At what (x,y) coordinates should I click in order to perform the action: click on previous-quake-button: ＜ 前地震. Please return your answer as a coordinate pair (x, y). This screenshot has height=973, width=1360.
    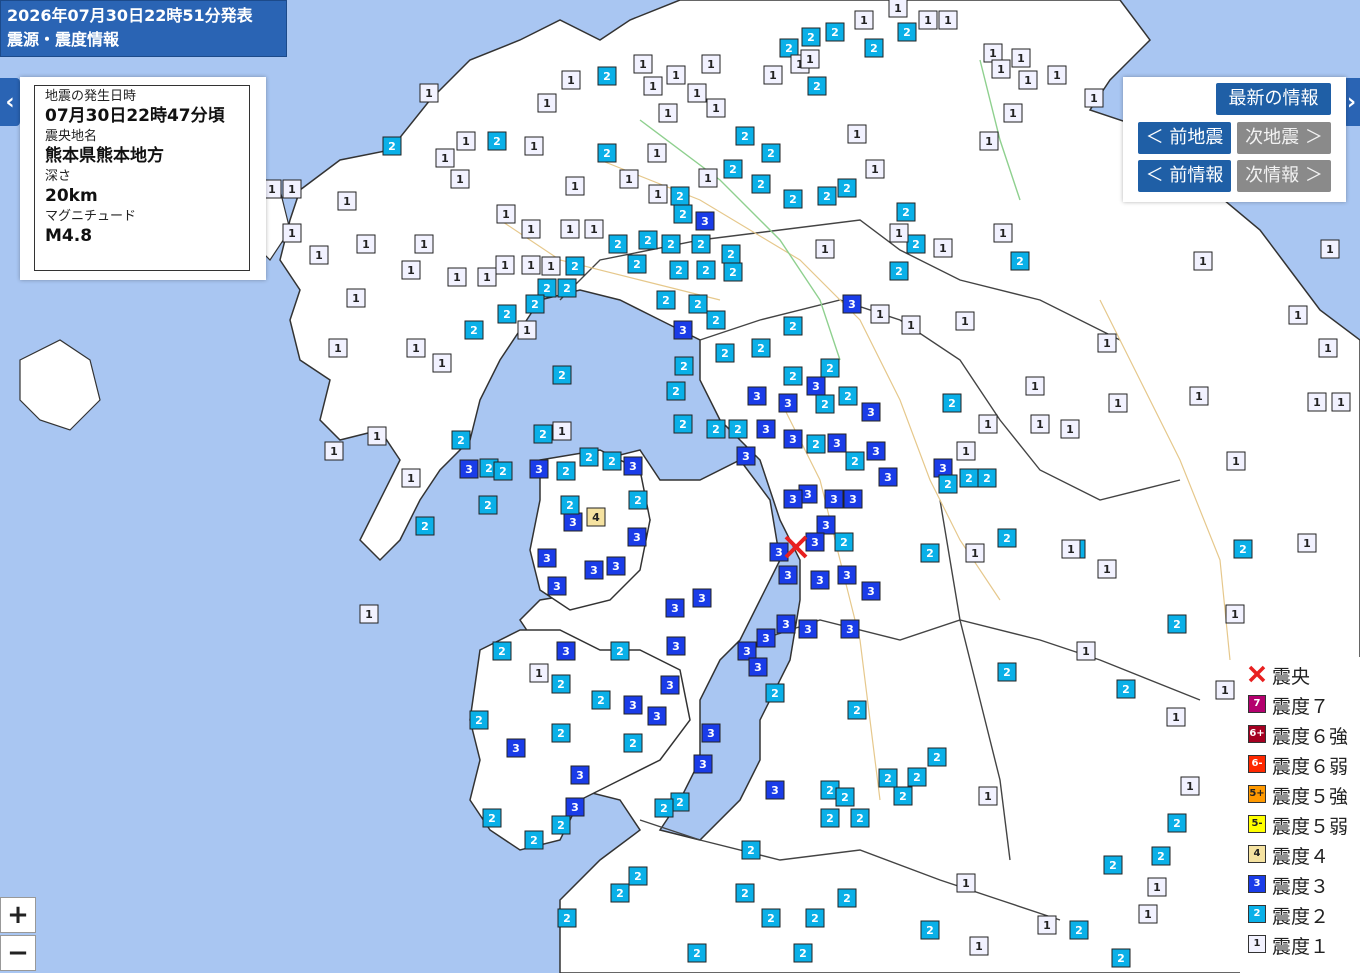
    Looking at the image, I should click on (1184, 138).